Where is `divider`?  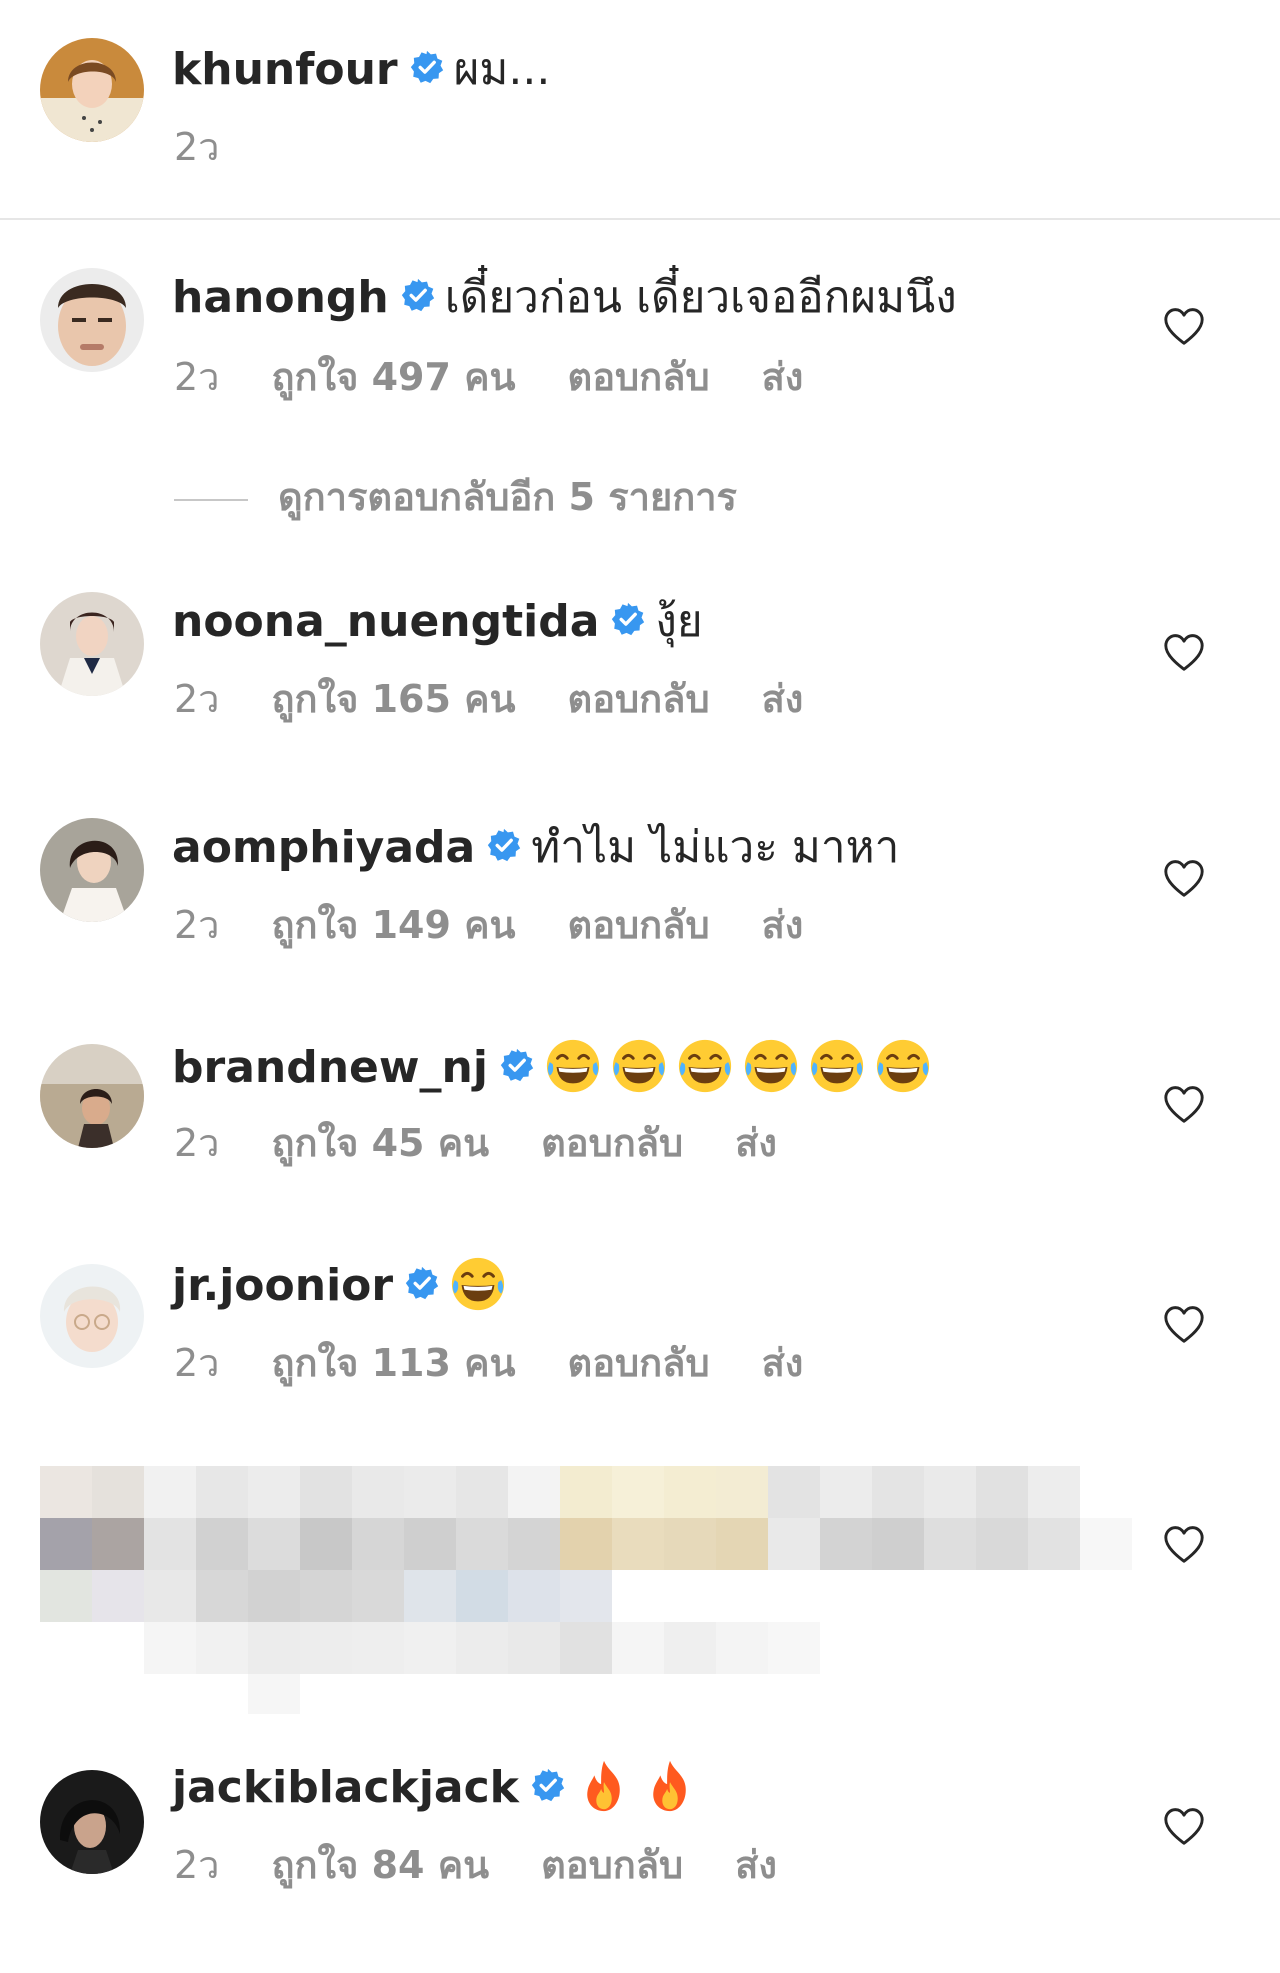
divider is located at coordinates (640, 219).